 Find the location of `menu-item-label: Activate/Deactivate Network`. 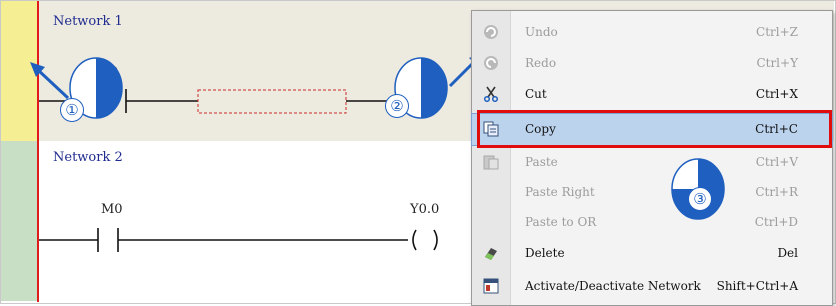

menu-item-label: Activate/Deactivate Network is located at coordinates (613, 286).